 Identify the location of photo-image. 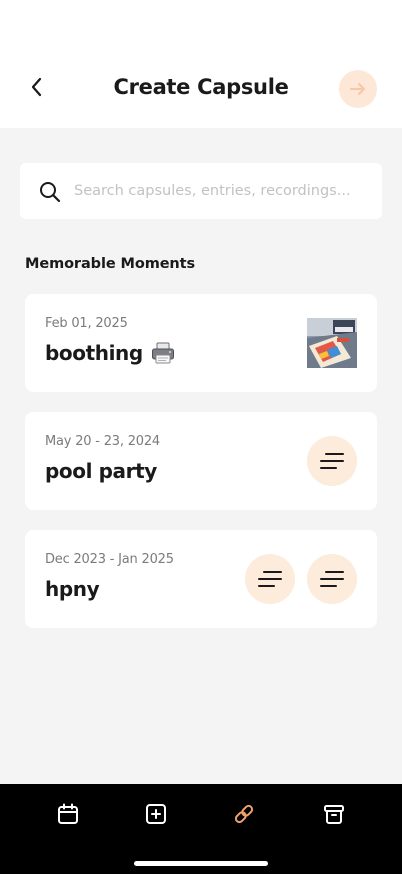
(332, 343).